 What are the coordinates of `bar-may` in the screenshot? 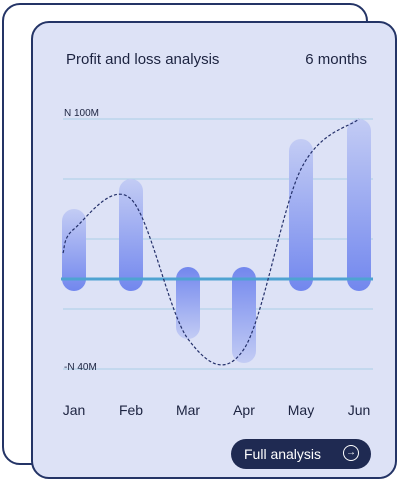 It's located at (301, 215).